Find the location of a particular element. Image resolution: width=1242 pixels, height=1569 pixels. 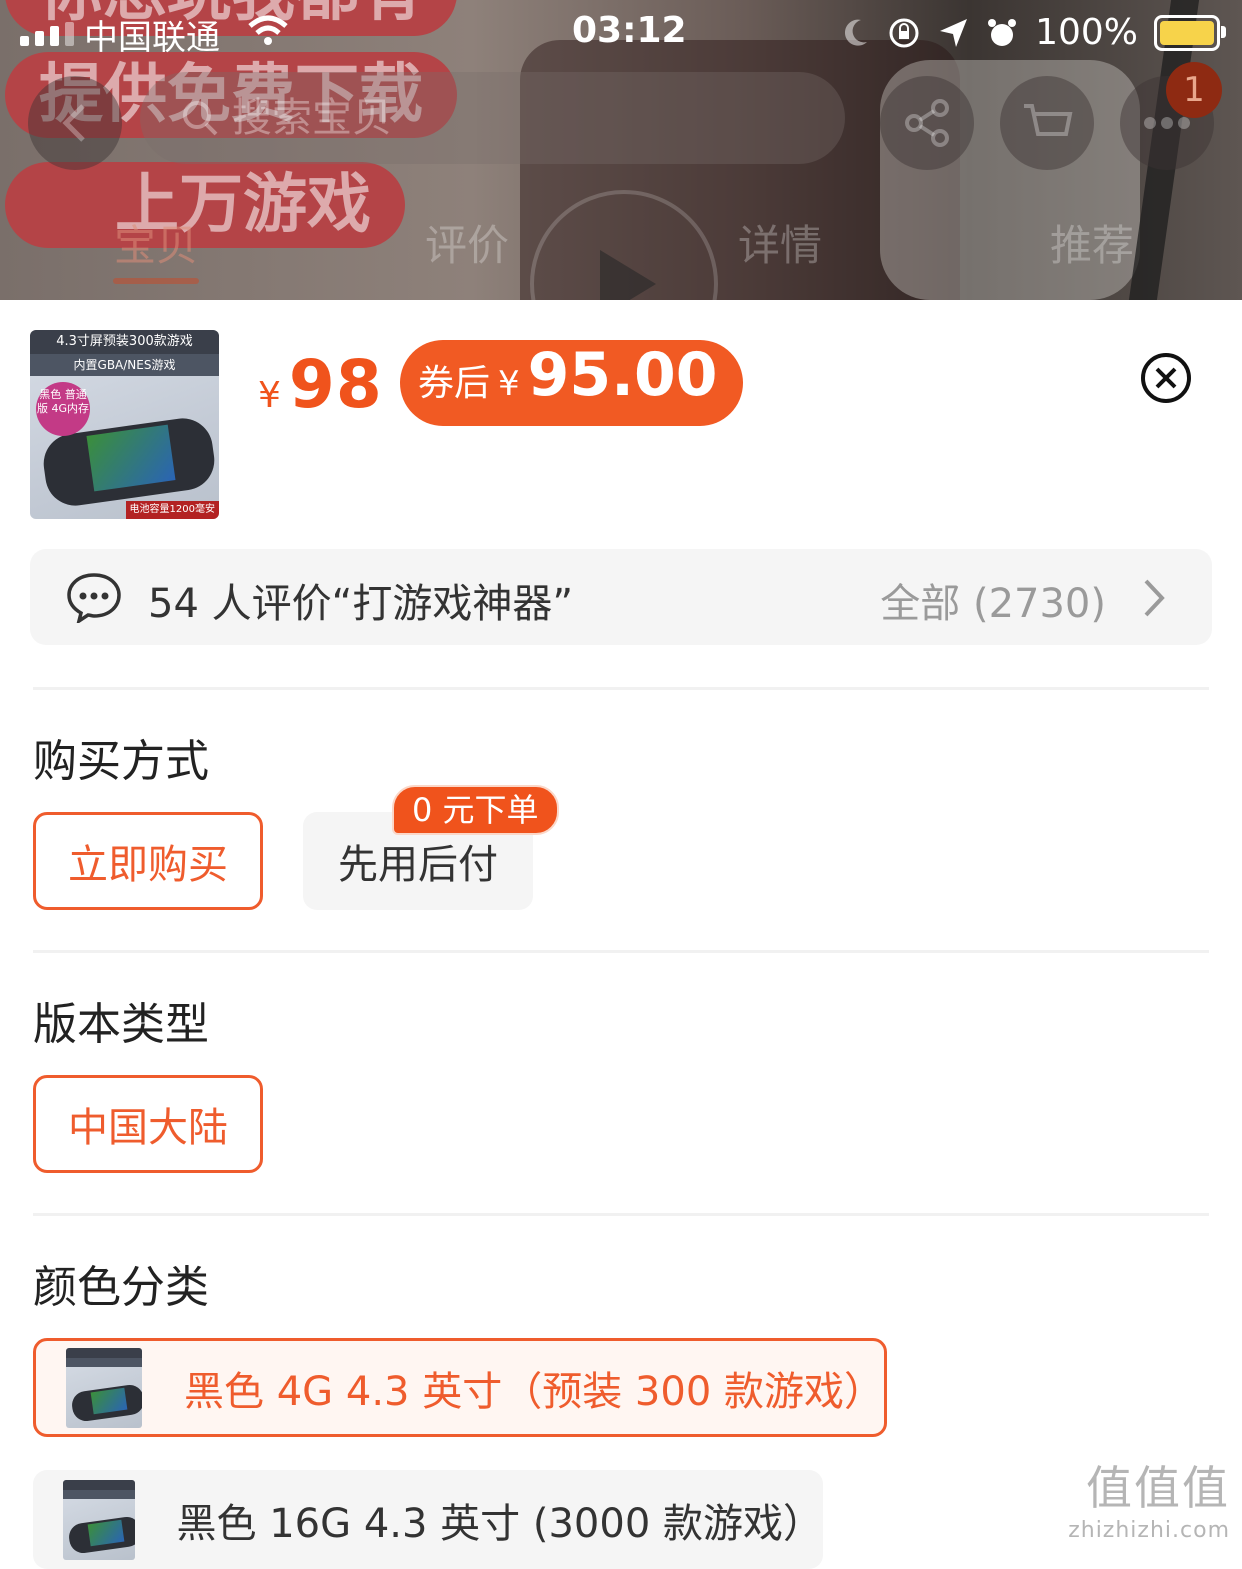

price: ¥ 98 is located at coordinates (320, 384).